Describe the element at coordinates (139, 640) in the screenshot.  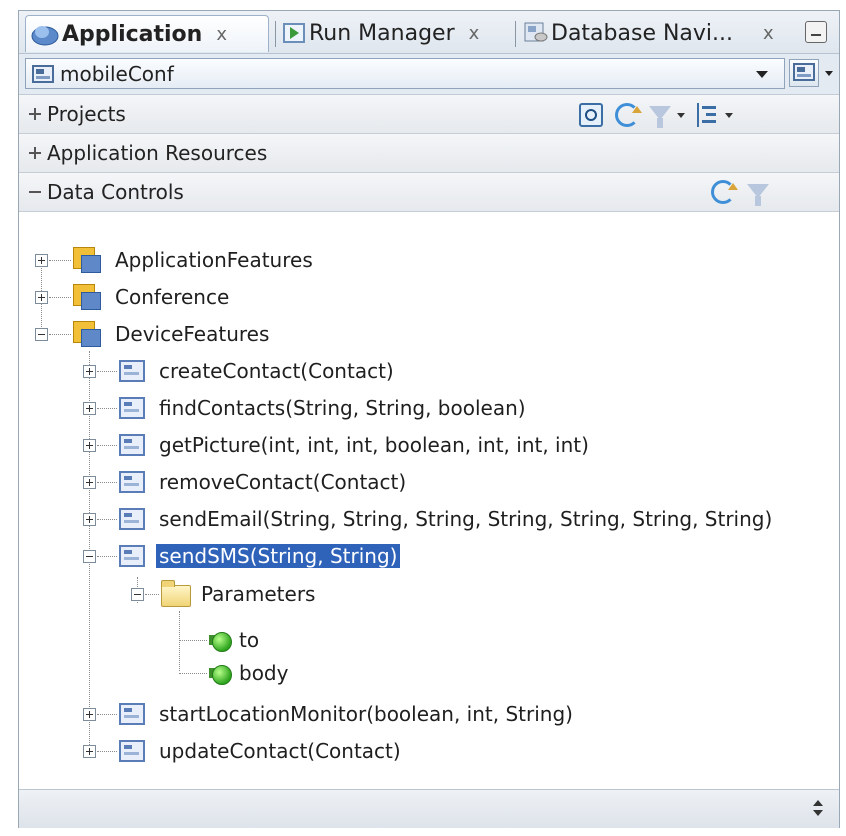
I see `tree-node-parameter: to` at that location.